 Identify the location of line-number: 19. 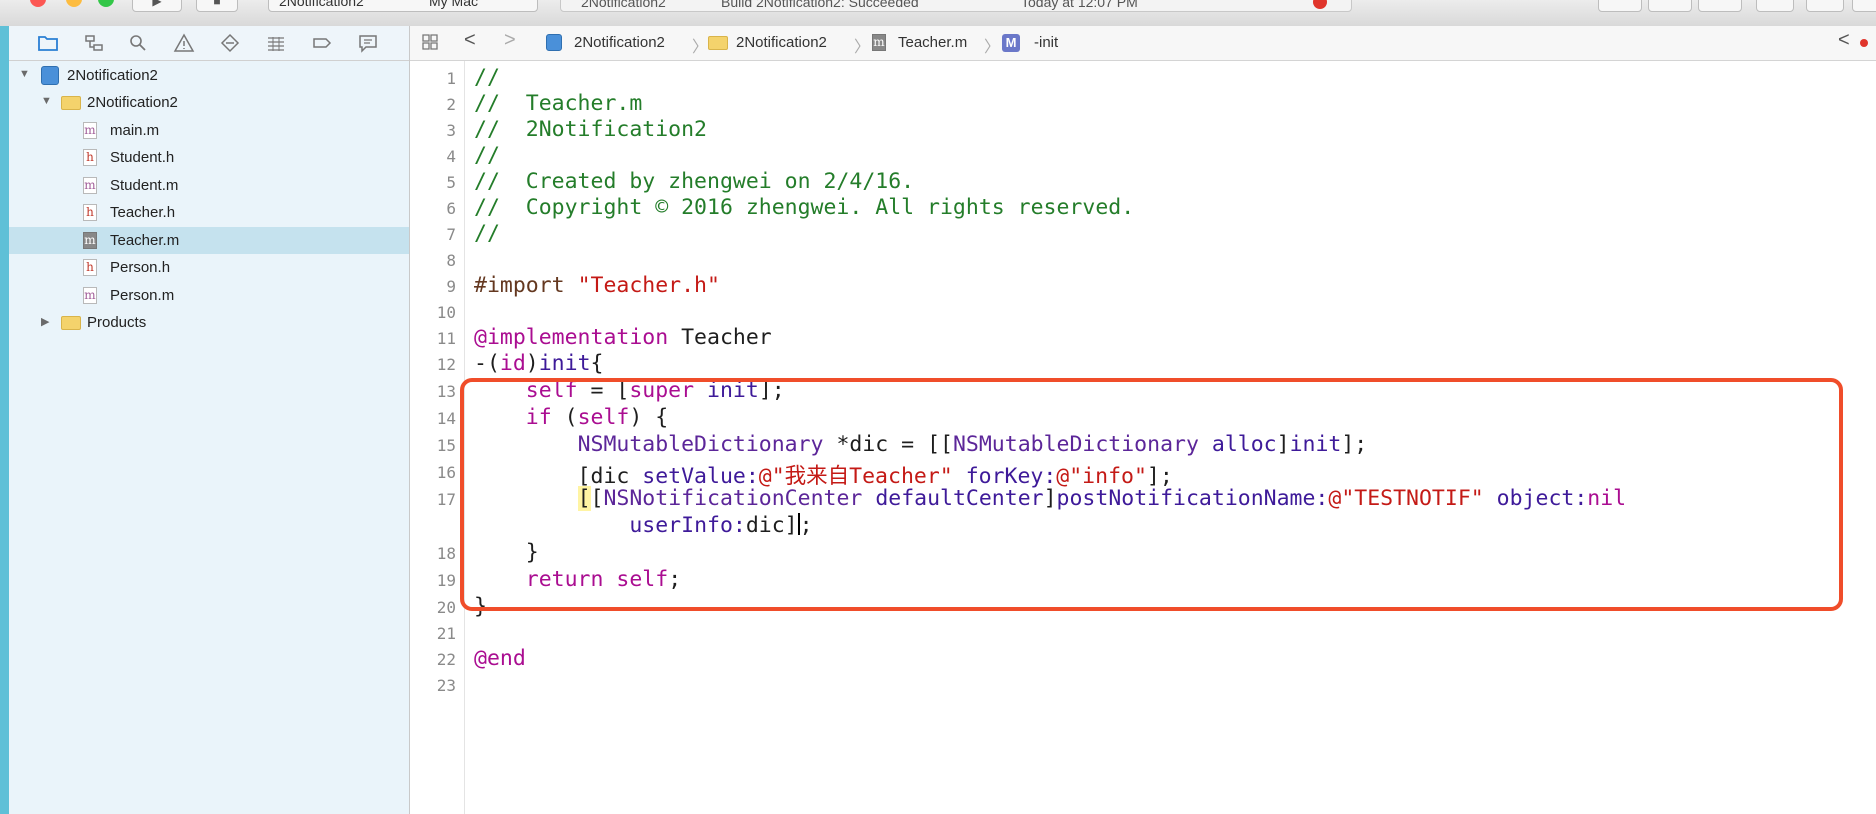
(446, 580).